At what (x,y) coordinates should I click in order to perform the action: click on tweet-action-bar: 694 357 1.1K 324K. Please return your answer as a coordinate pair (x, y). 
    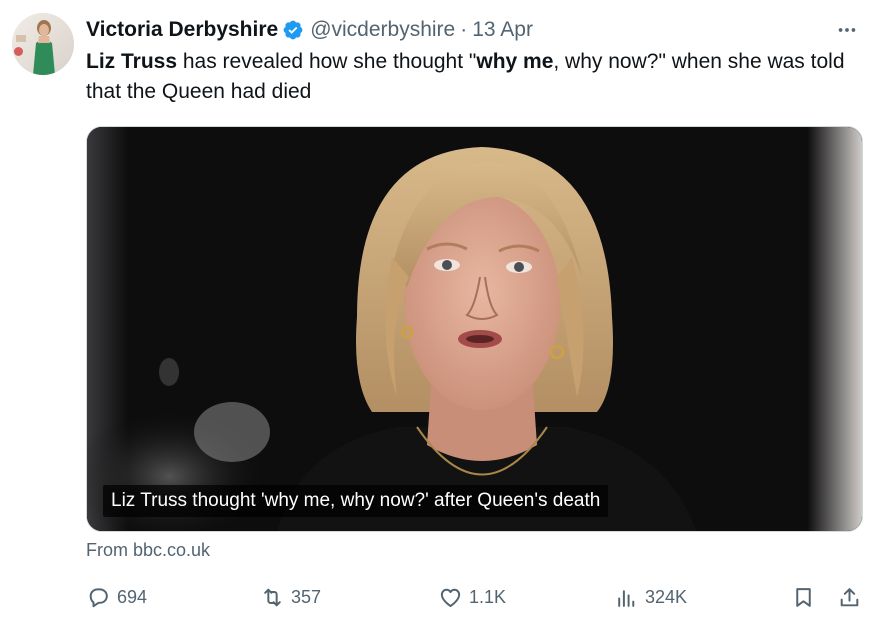
    Looking at the image, I should click on (481, 597).